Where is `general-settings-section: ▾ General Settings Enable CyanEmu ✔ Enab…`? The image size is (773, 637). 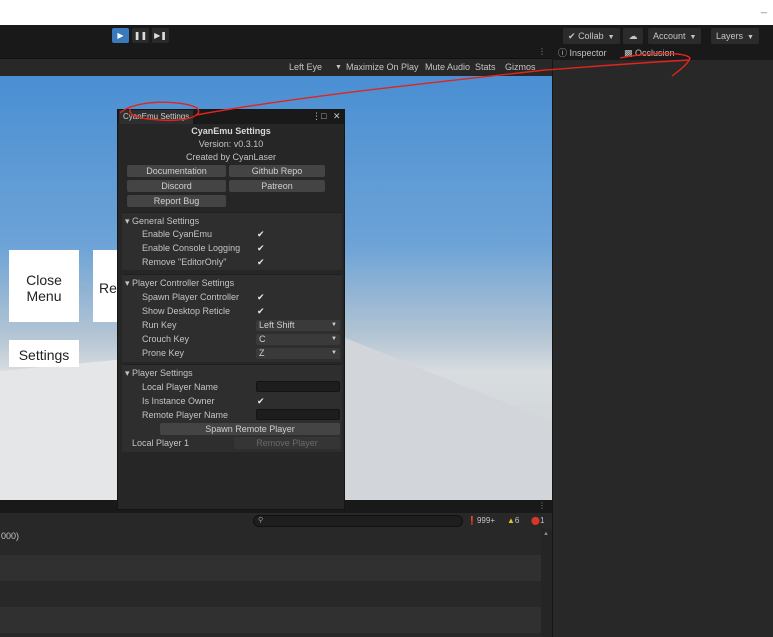 general-settings-section: ▾ General Settings Enable CyanEmu ✔ Enab… is located at coordinates (232, 241).